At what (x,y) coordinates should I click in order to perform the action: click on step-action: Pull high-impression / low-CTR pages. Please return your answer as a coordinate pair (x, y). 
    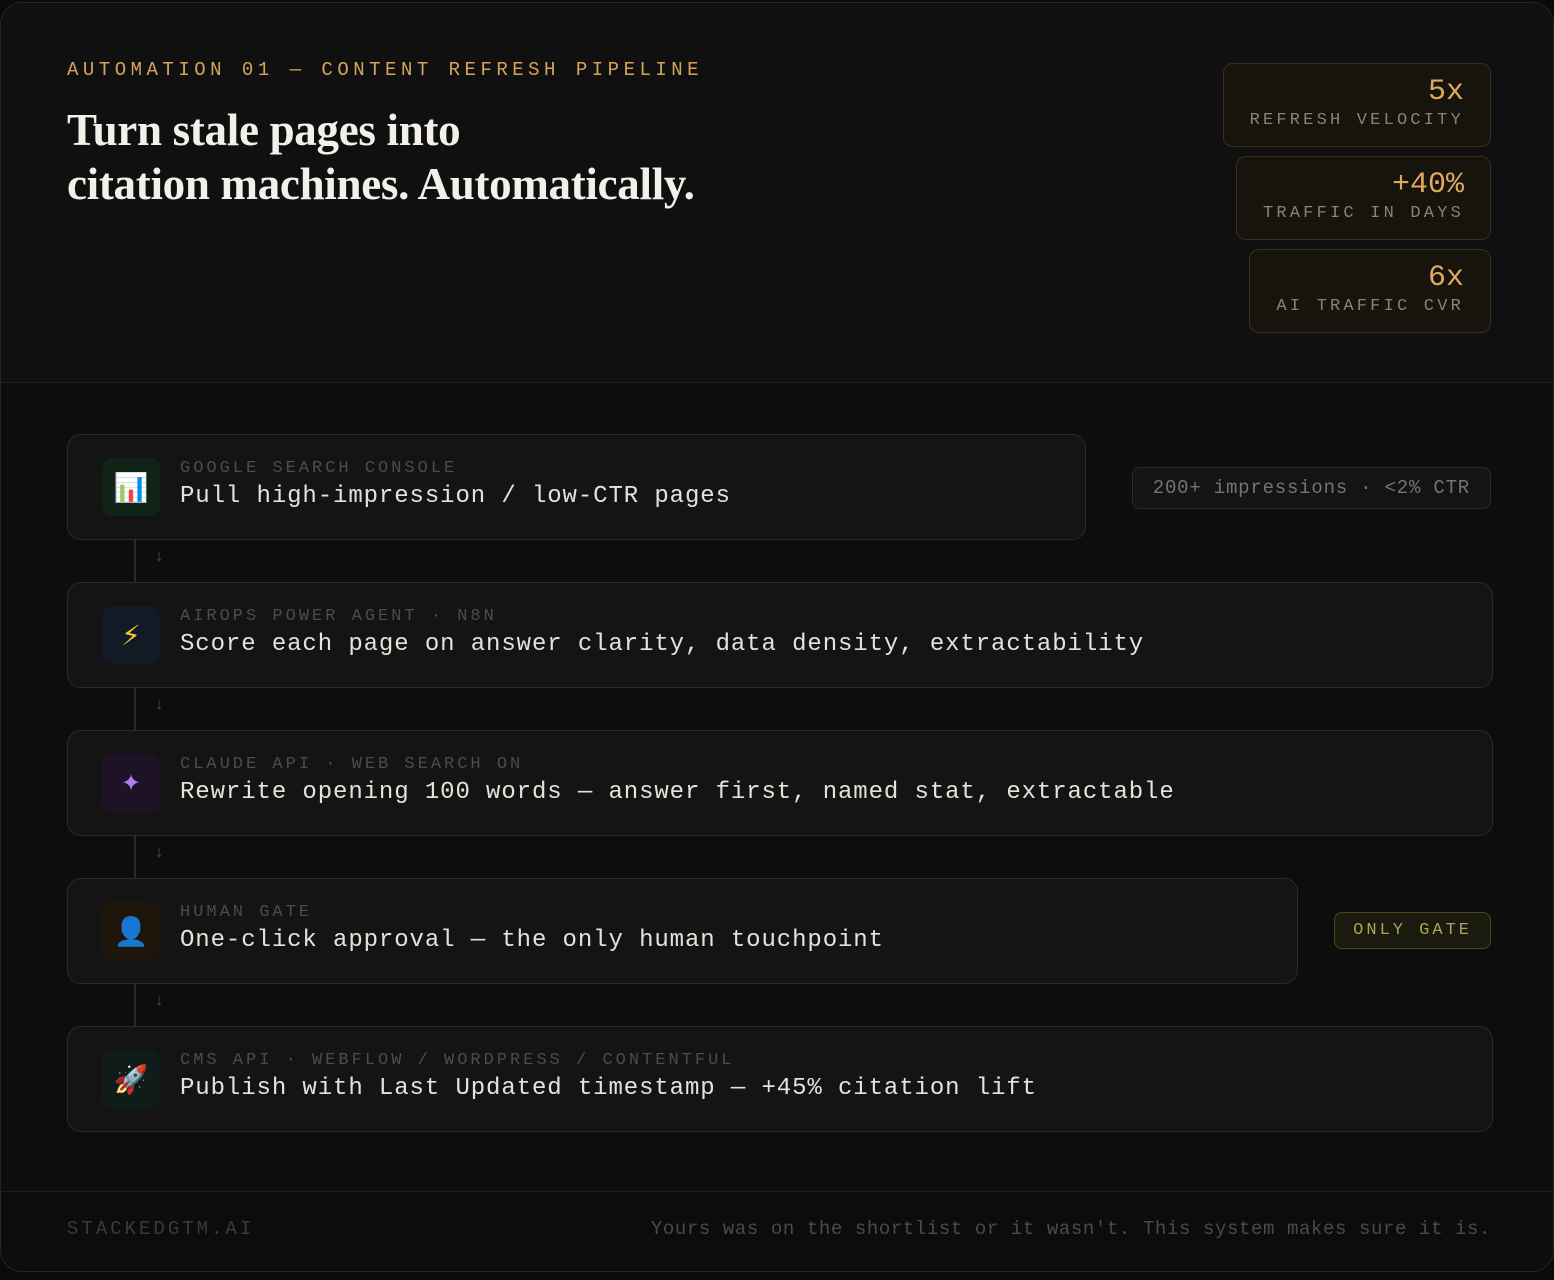
    Looking at the image, I should click on (455, 496).